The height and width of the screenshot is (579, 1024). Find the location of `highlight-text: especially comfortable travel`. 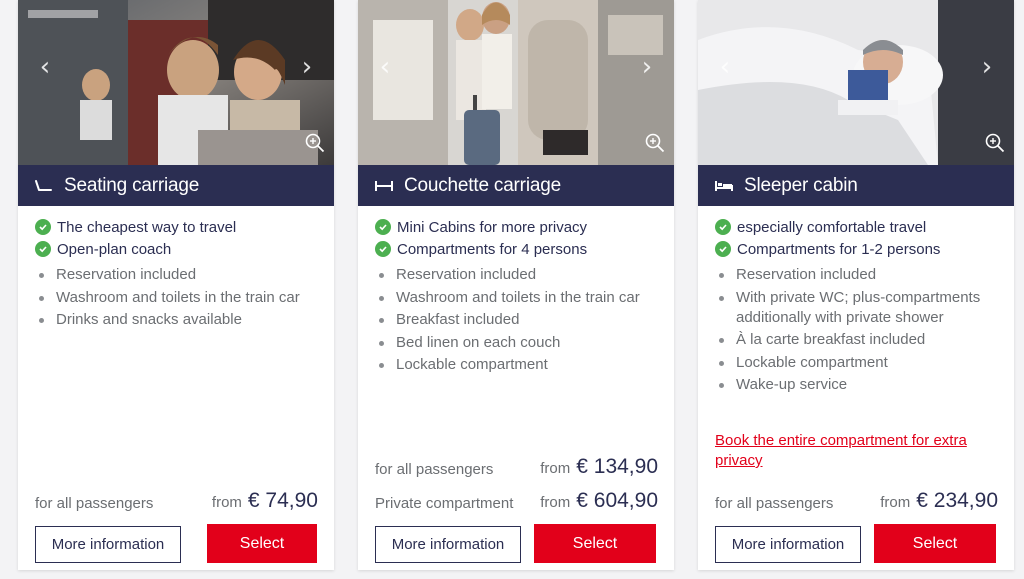

highlight-text: especially comfortable travel is located at coordinates (832, 227).